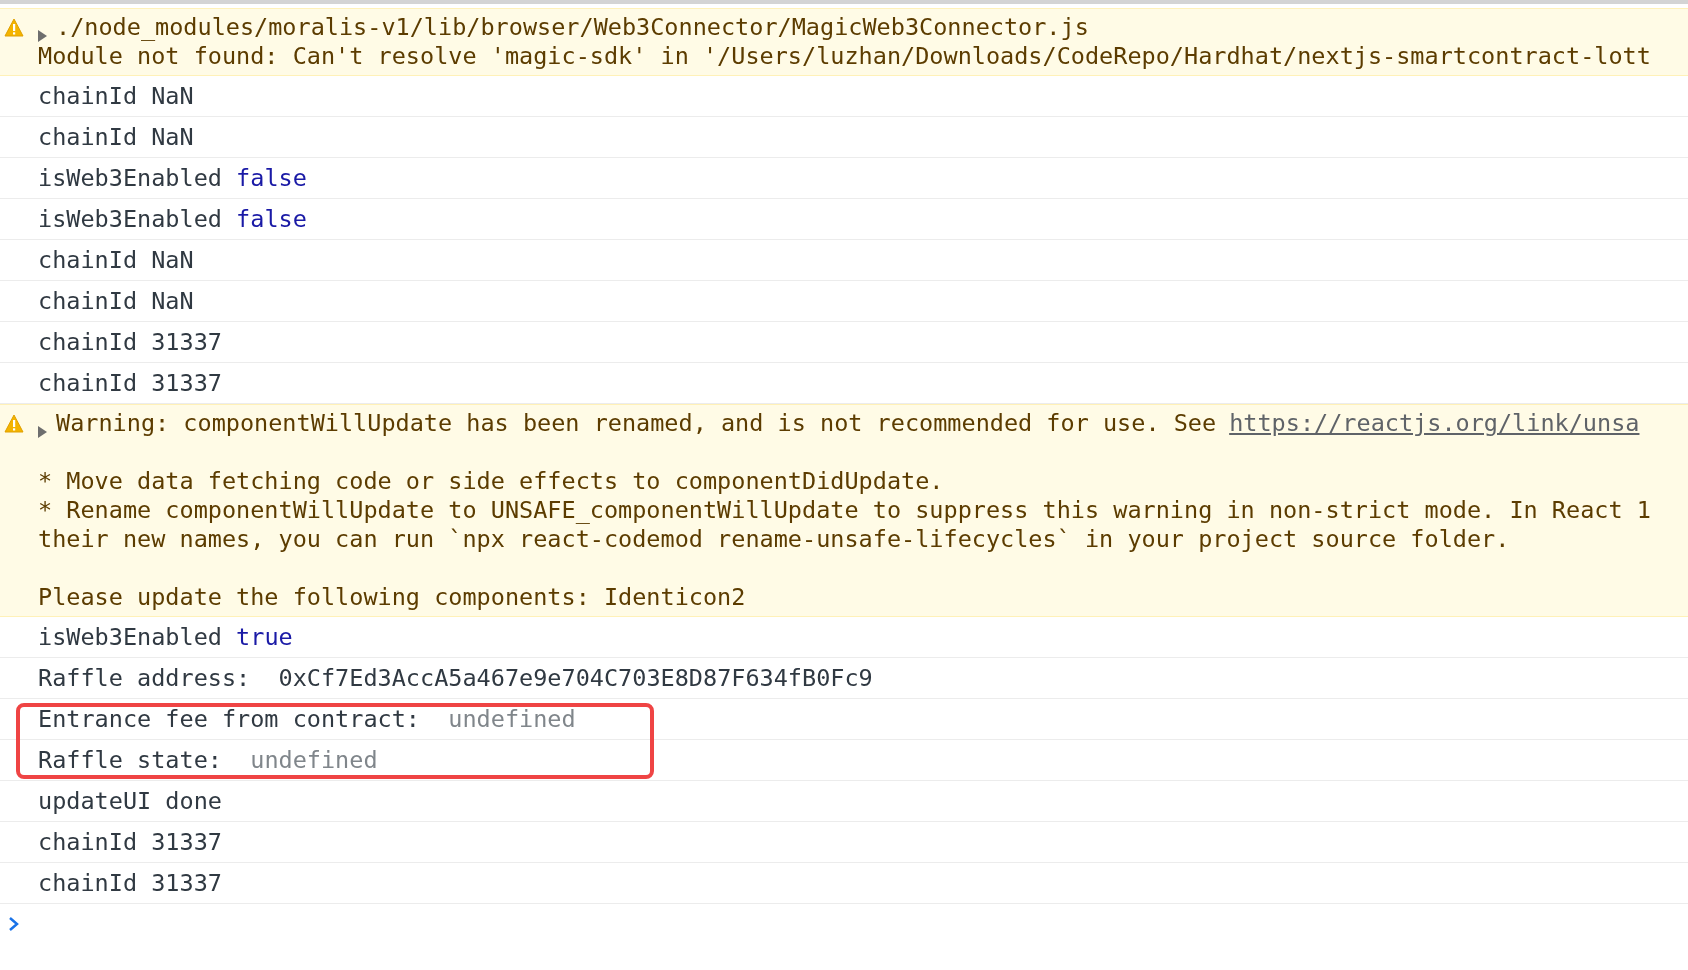 The height and width of the screenshot is (970, 1688). I want to click on log-text: Raffle address:, so click(145, 678).